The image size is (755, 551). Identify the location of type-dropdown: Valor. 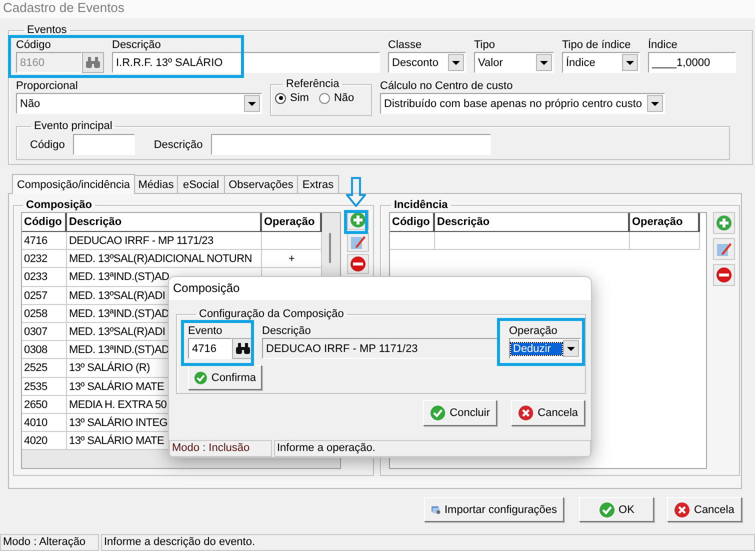
(514, 62).